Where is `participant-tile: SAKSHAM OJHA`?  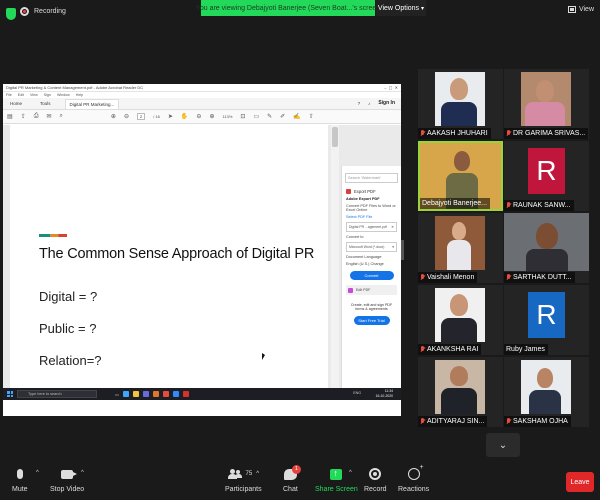 participant-tile: SAKSHAM OJHA is located at coordinates (546, 392).